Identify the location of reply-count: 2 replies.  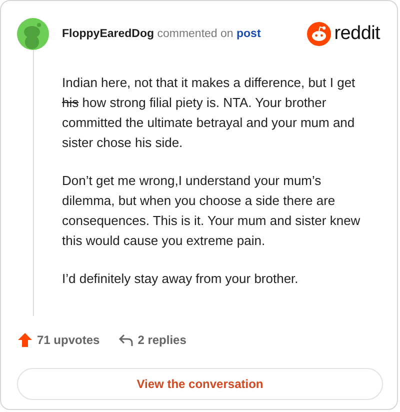
(162, 340).